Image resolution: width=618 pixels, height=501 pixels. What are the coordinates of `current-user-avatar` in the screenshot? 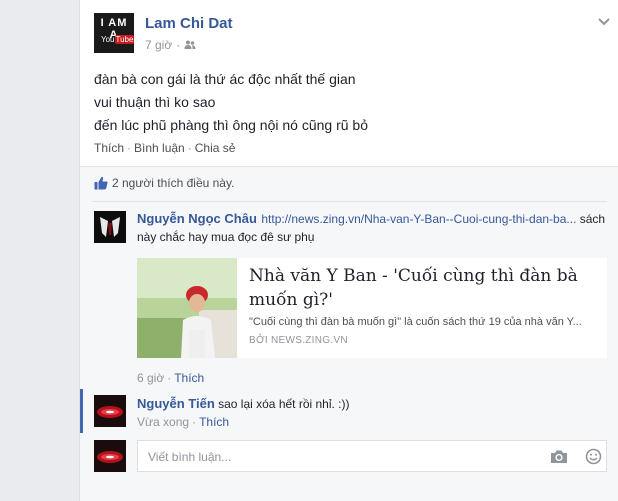 It's located at (110, 456).